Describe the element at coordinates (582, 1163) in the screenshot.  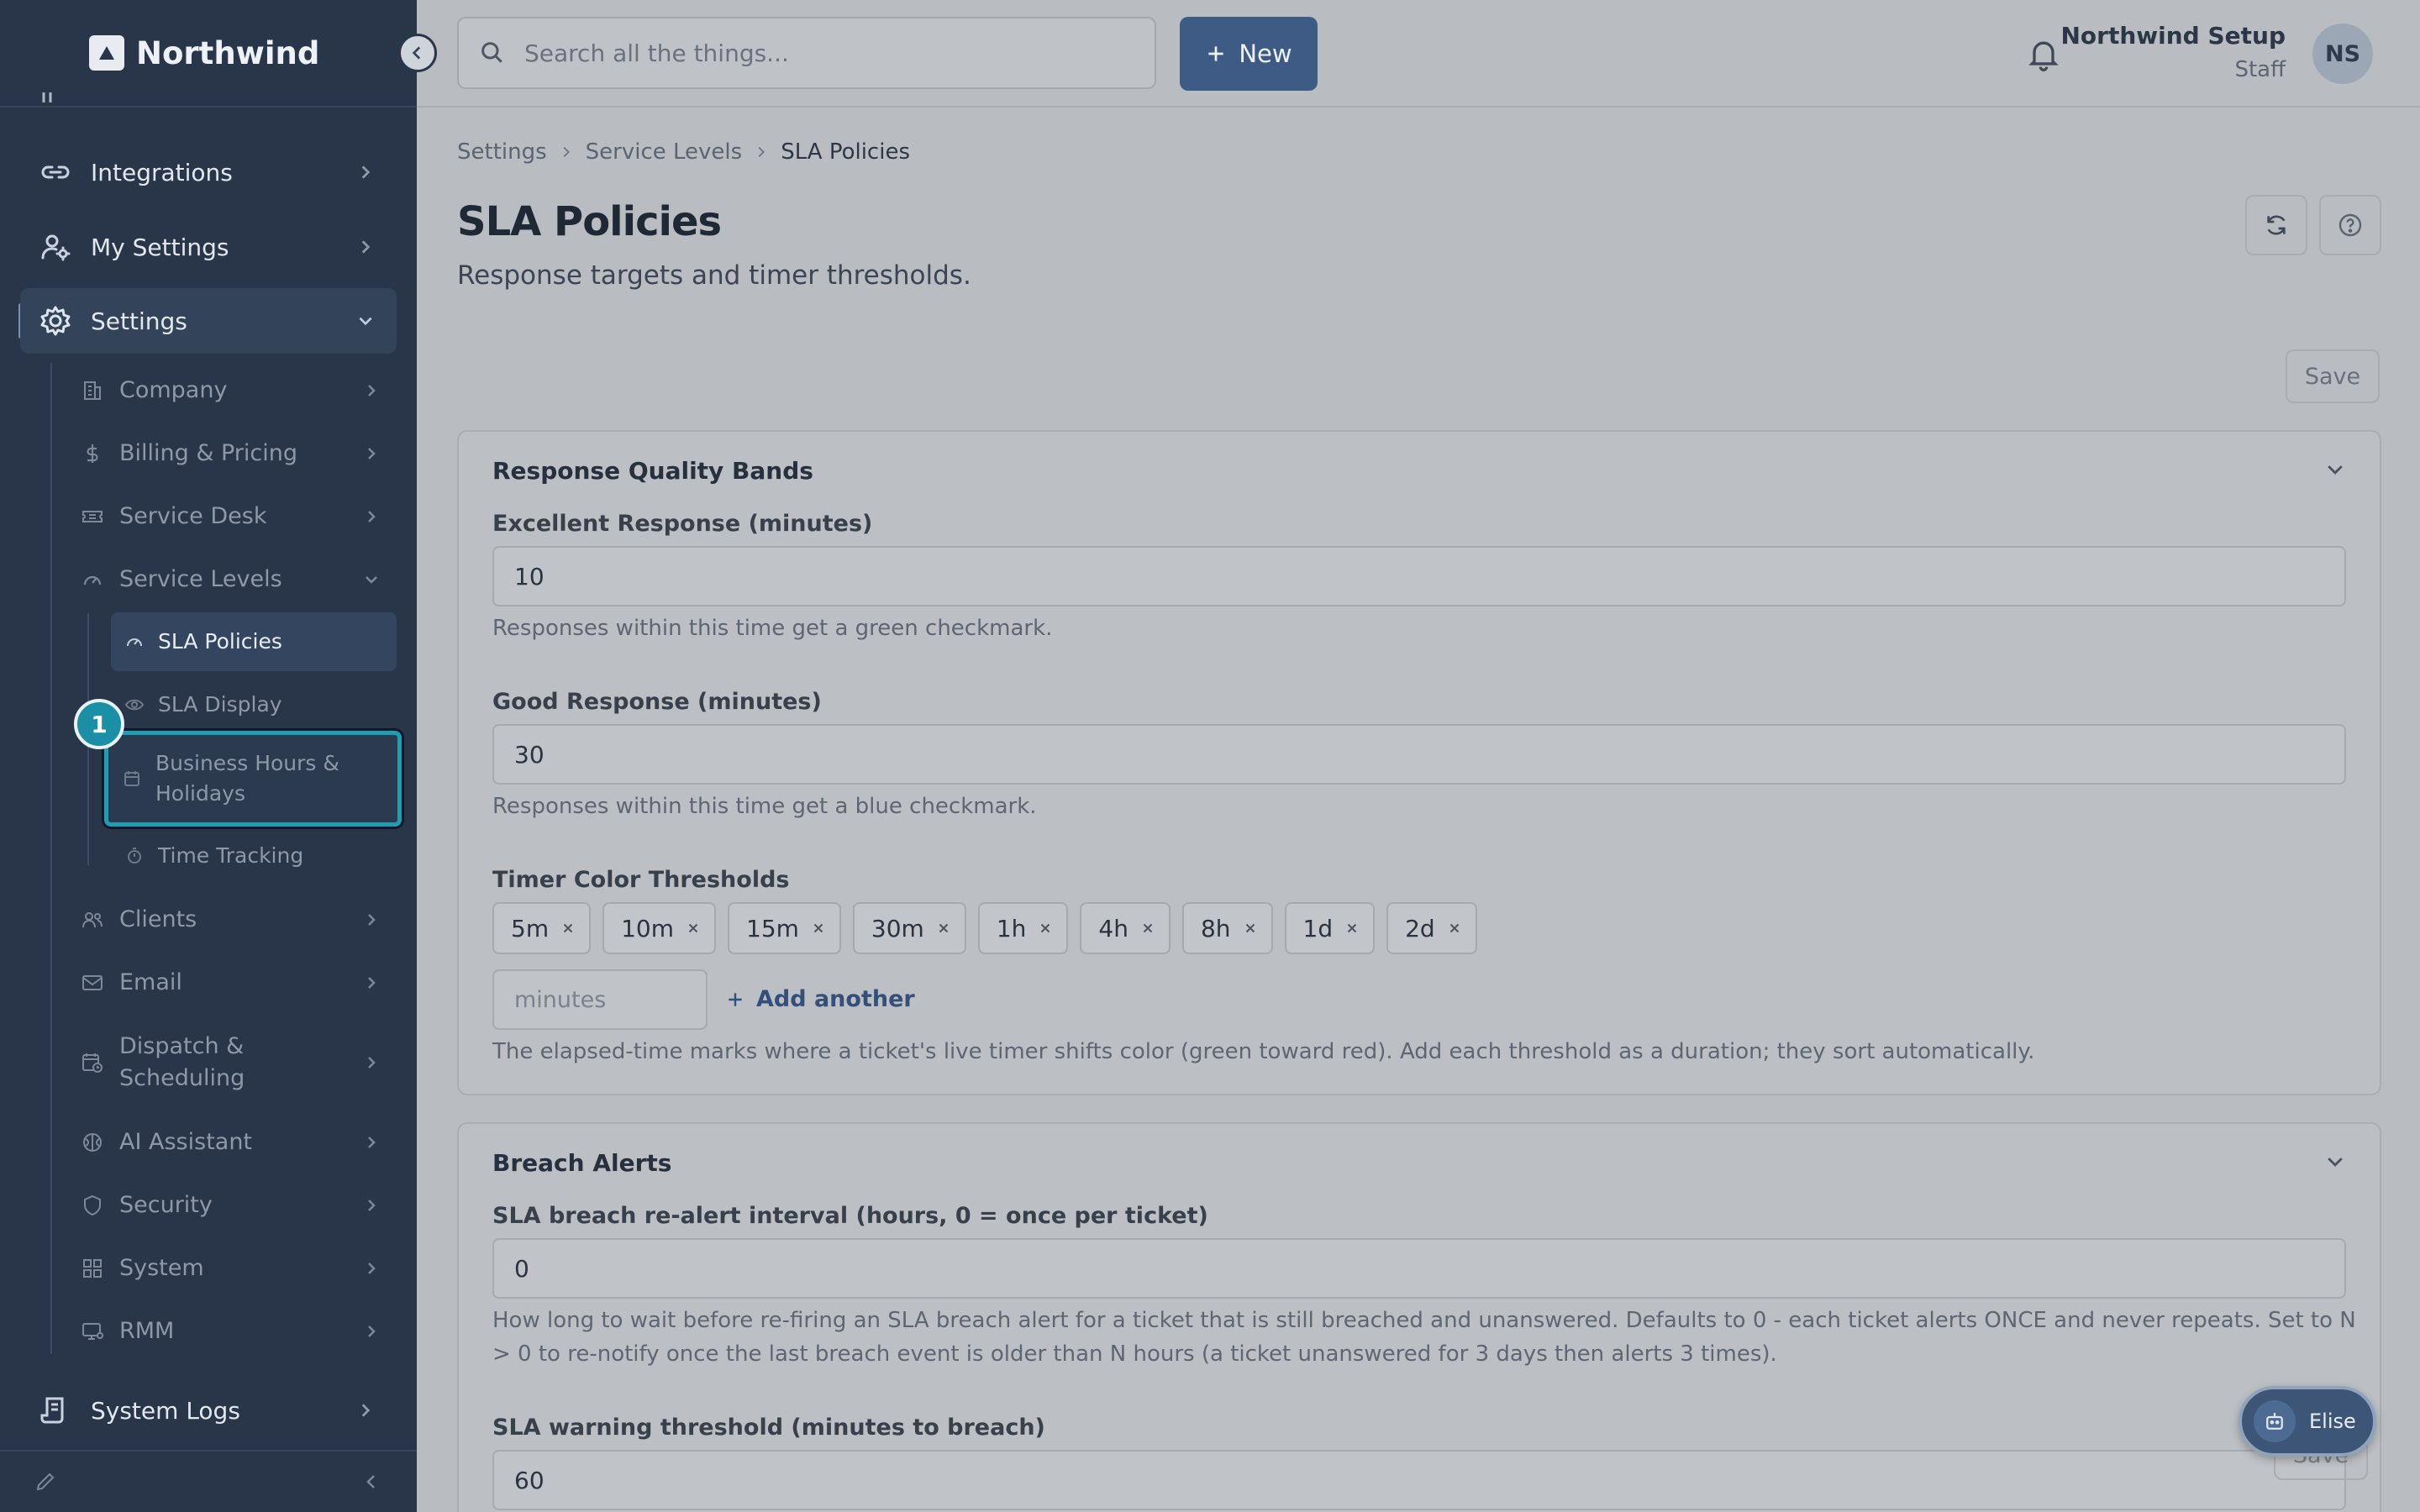
I see `card-title: Breach Alerts` at that location.